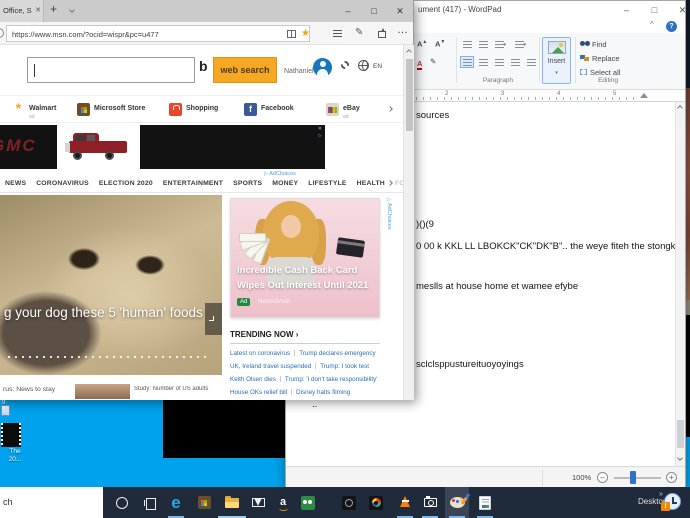  I want to click on tab-close-icon: ✕, so click(38, 10).